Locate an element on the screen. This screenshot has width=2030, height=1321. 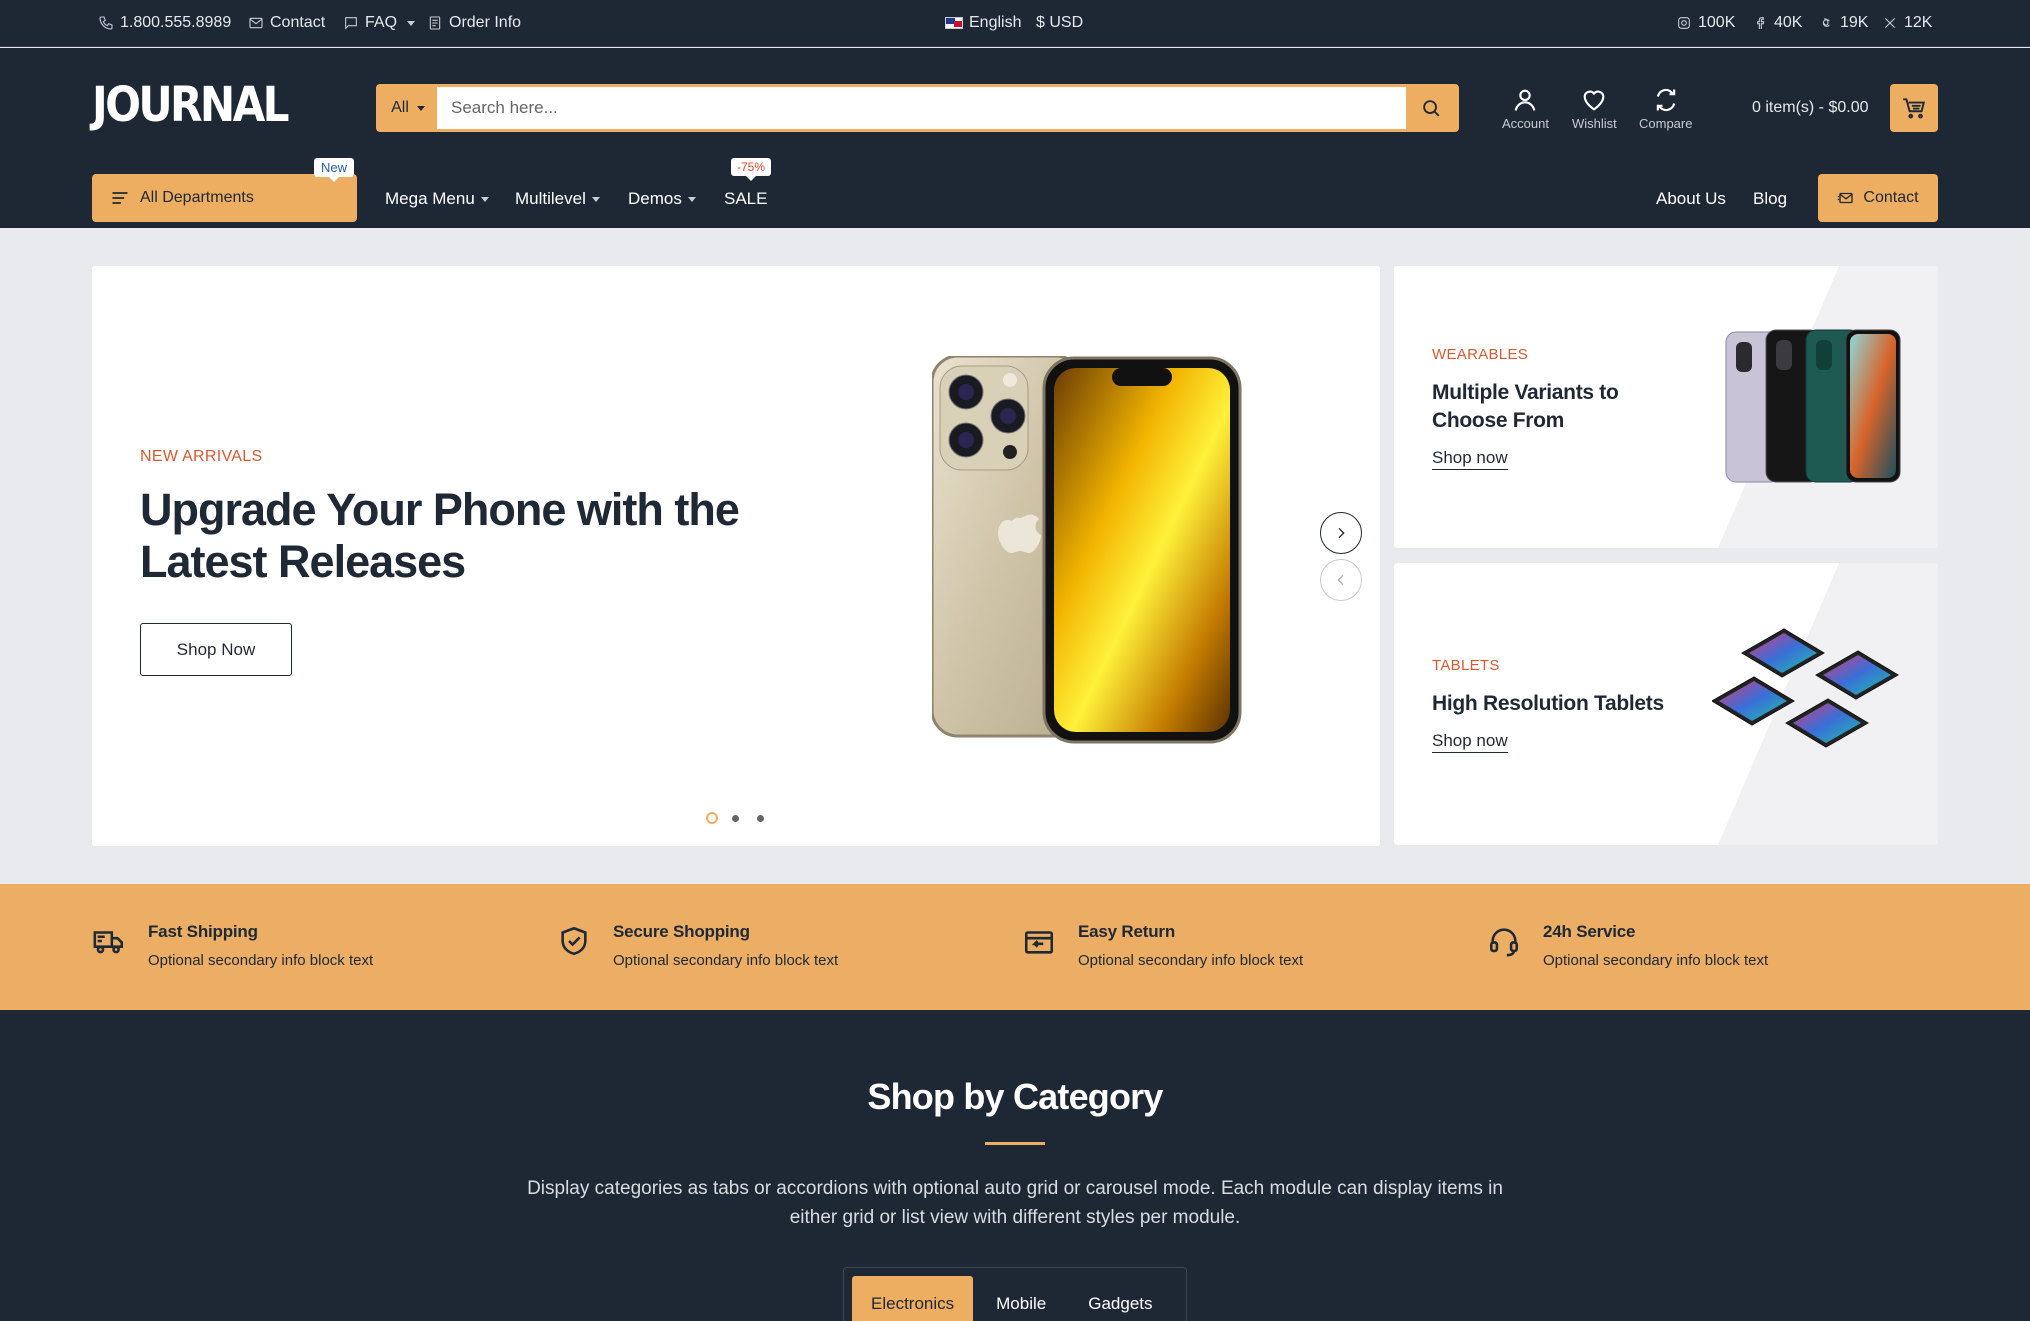
nav-about-us: About Us is located at coordinates (1691, 199).